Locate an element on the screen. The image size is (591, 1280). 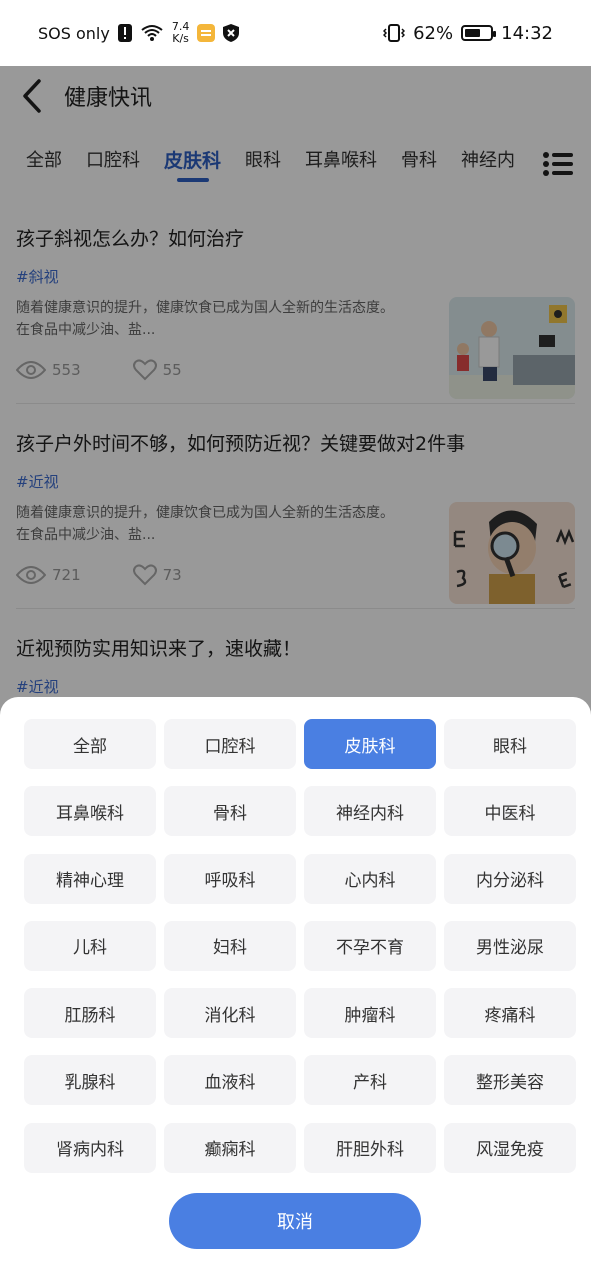
status-right: 62% 14:32 is located at coordinates (468, 33).